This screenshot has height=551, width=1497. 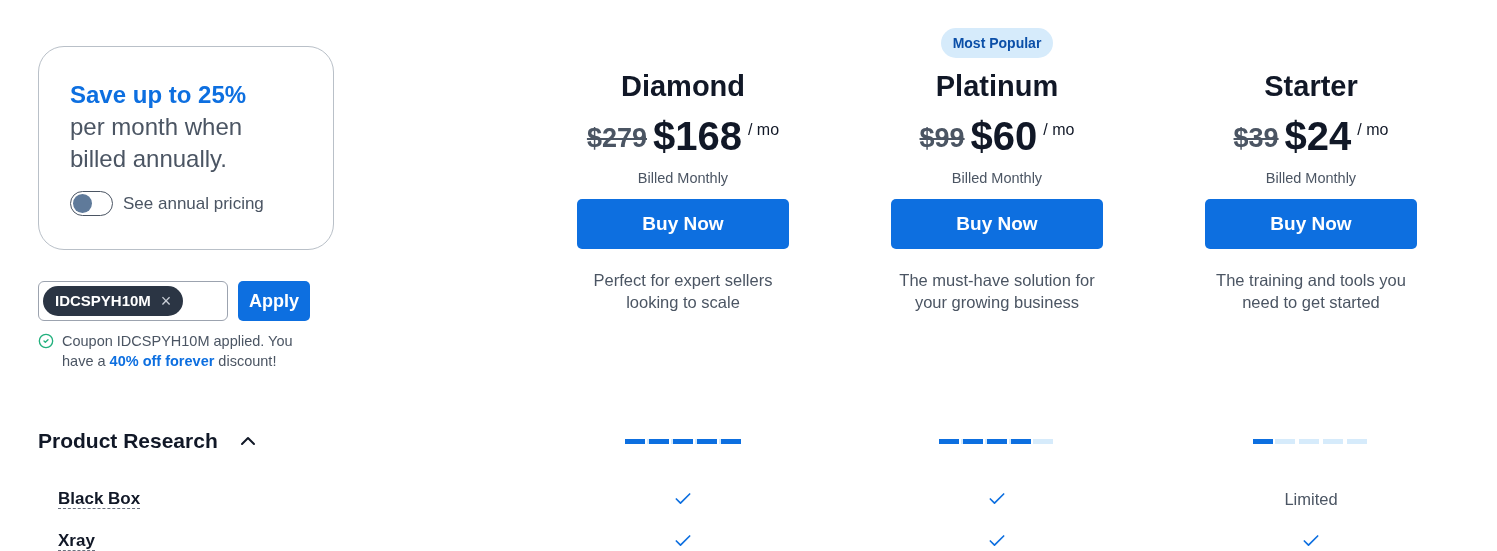 I want to click on popular-badge: Most Popular, so click(x=997, y=43).